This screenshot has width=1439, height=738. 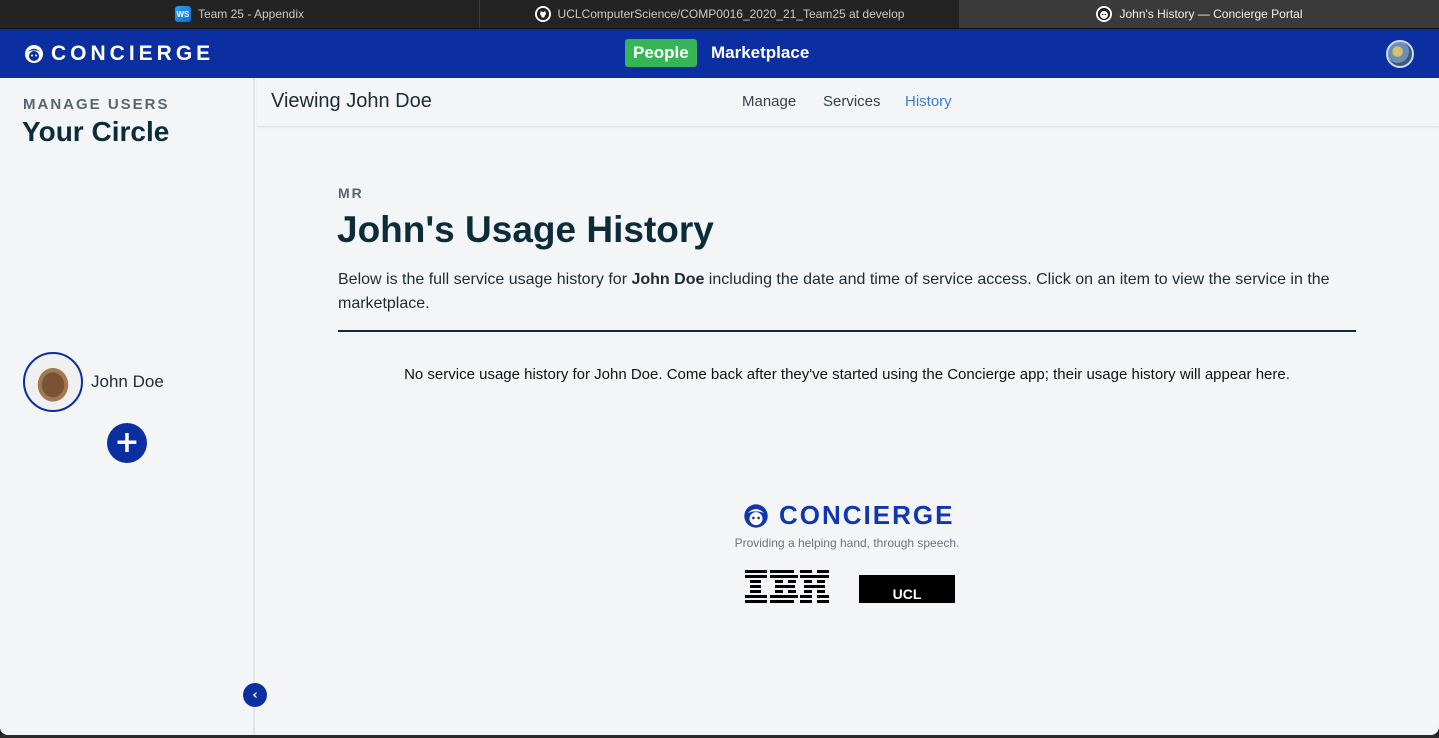 I want to click on brand-logo: CONCIERGE, so click(x=119, y=54).